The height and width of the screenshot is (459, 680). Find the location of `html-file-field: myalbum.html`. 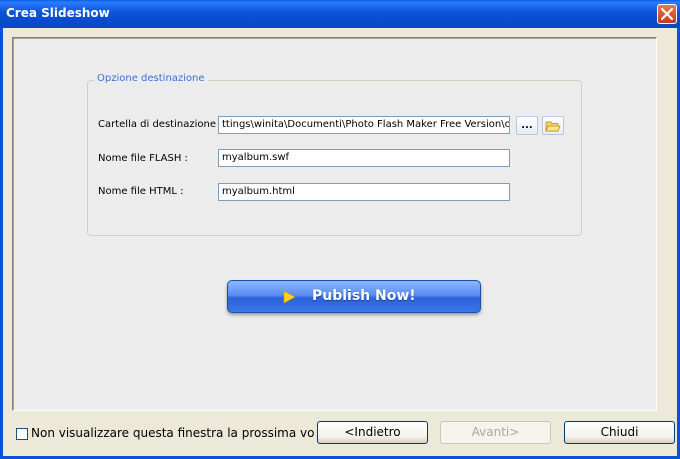

html-file-field: myalbum.html is located at coordinates (364, 192).